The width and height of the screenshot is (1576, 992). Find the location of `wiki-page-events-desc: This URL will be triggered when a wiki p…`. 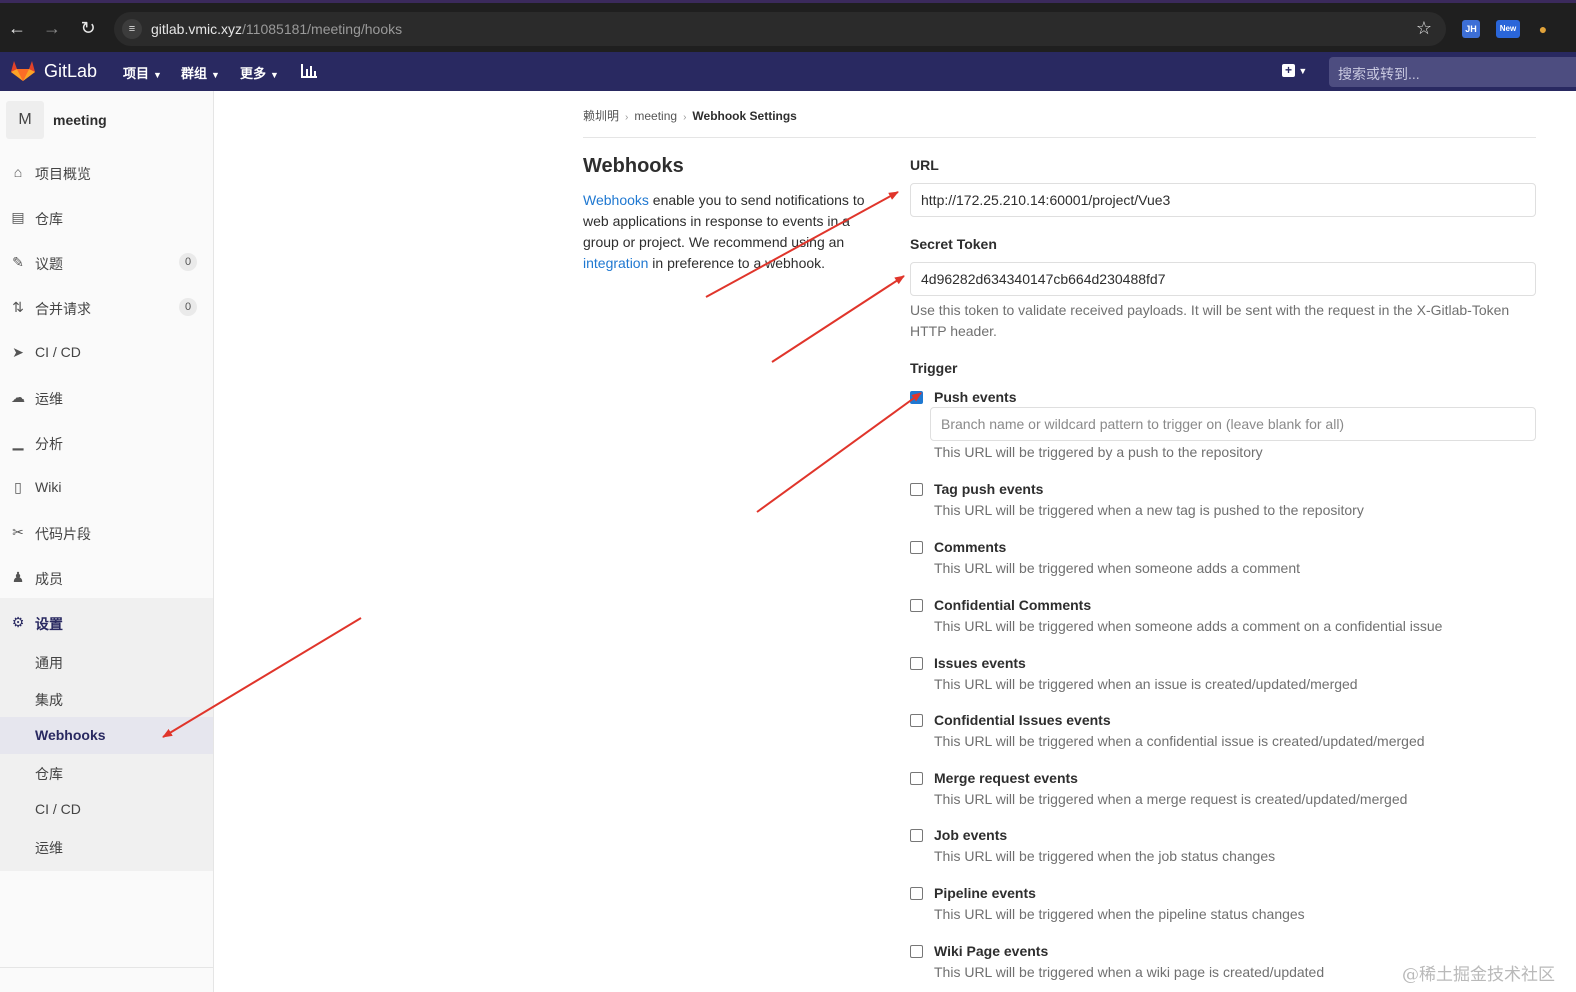

wiki-page-events-desc: This URL will be triggered when a wiki p… is located at coordinates (1129, 972).